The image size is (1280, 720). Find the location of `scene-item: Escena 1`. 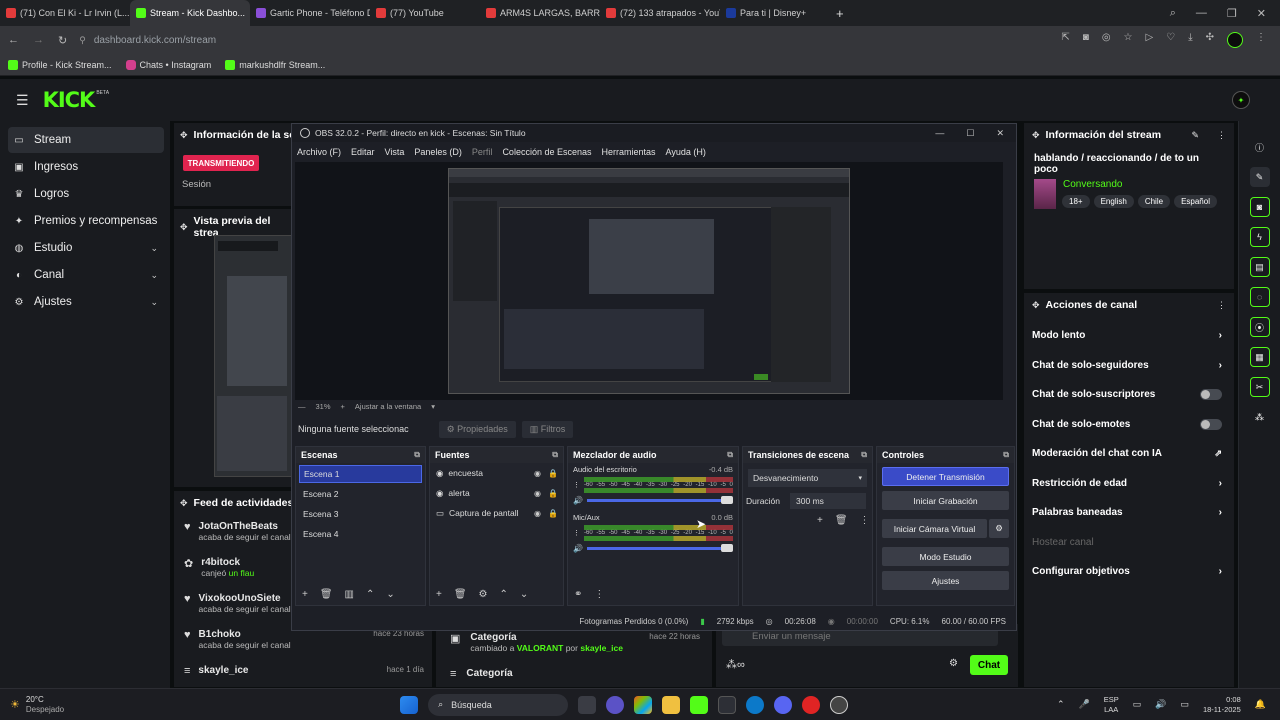

scene-item: Escena 1 is located at coordinates (360, 474).